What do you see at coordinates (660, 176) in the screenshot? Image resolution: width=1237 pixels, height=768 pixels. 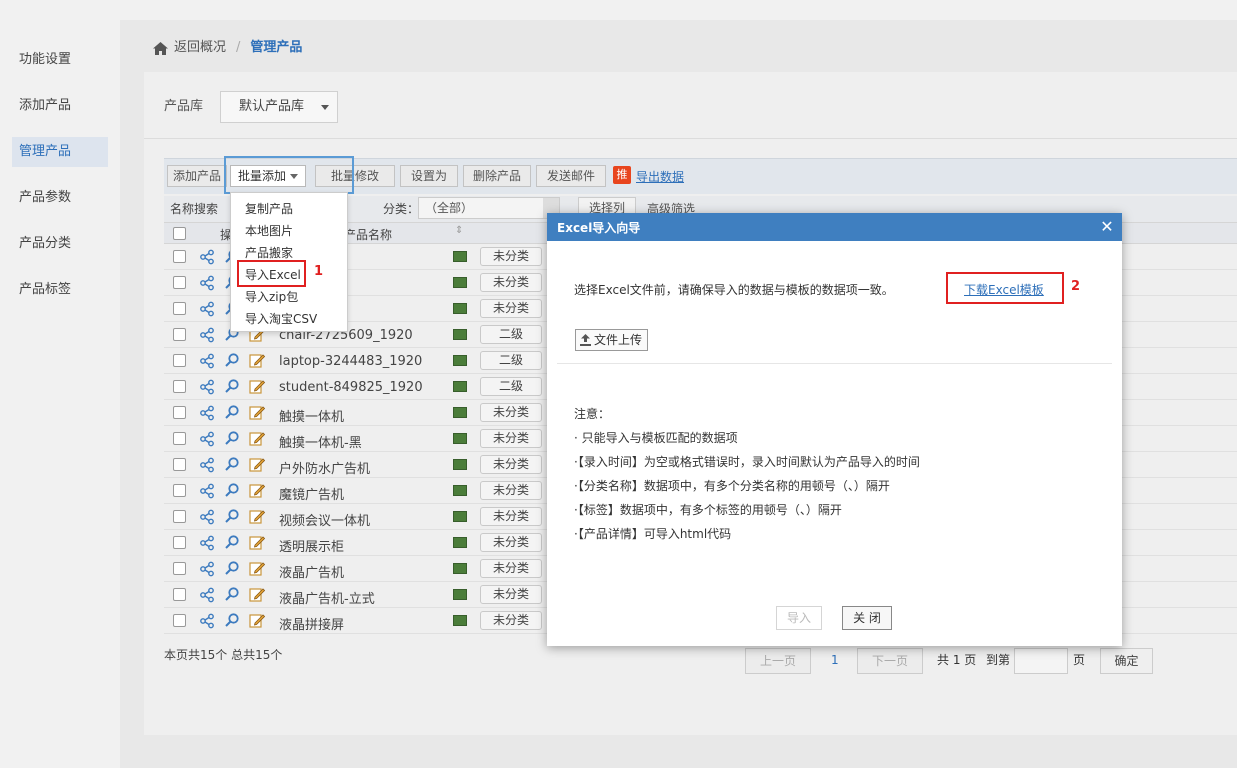 I see `export-data-link: 导出数据` at bounding box center [660, 176].